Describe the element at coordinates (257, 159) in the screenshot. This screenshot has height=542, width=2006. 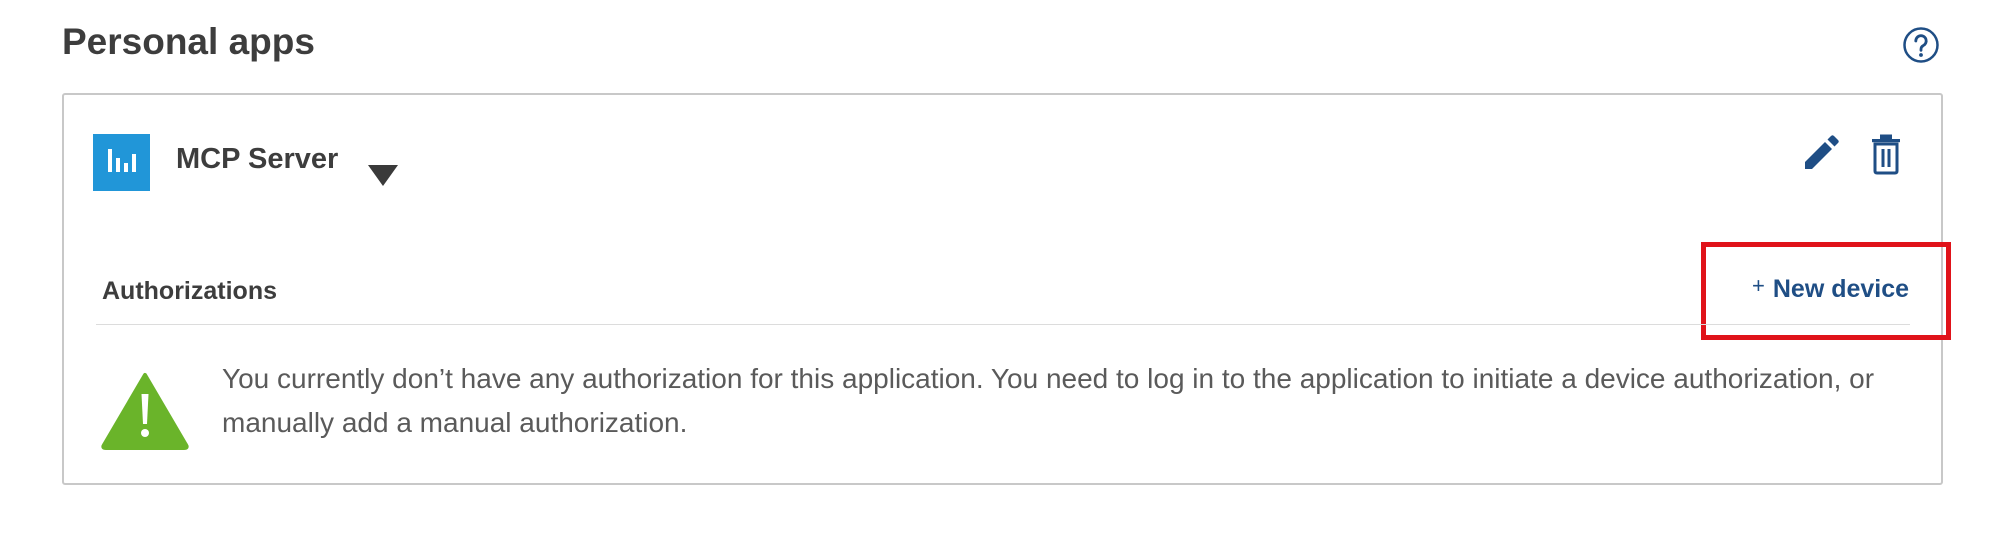
I see `app-name: MCP Server` at that location.